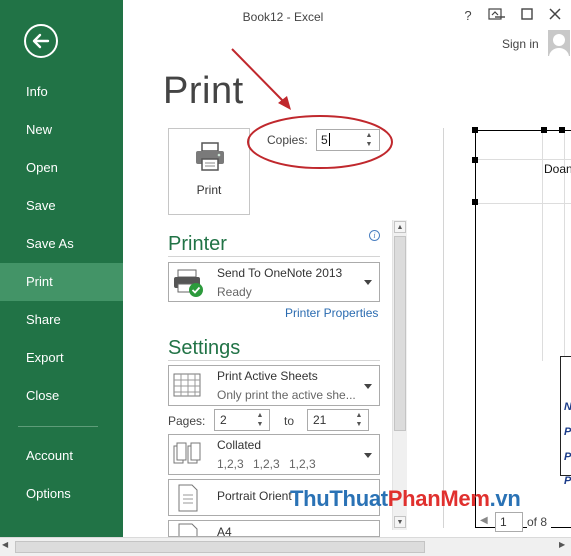 The width and height of the screenshot is (571, 556). I want to click on close-icon, so click(555, 14).